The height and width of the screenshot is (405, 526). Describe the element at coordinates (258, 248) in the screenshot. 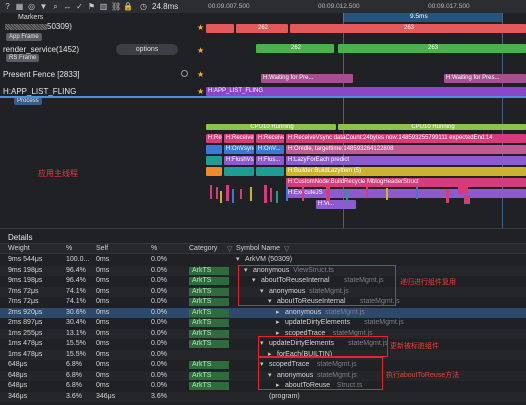

I see `col-symbol: Symbol Name` at that location.